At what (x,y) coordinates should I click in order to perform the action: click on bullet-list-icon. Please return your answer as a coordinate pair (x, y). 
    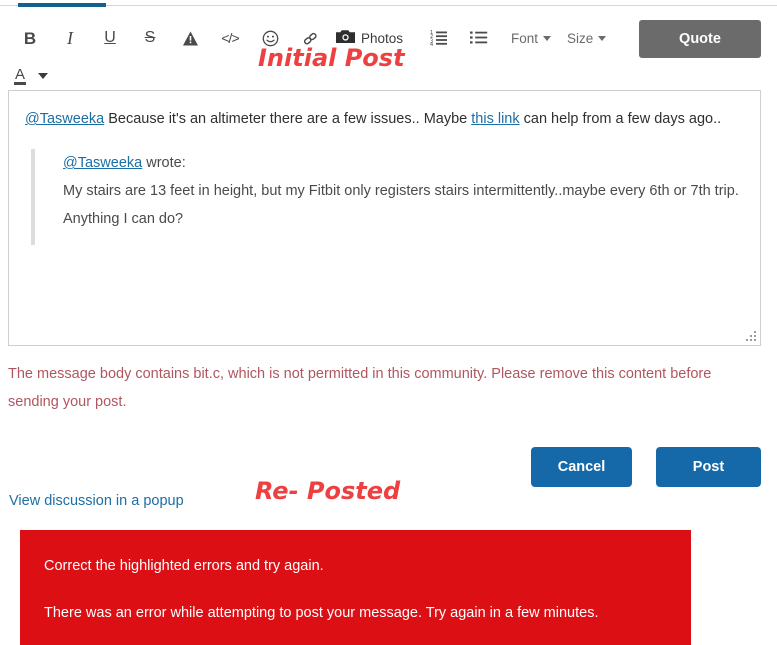
    Looking at the image, I should click on (479, 38).